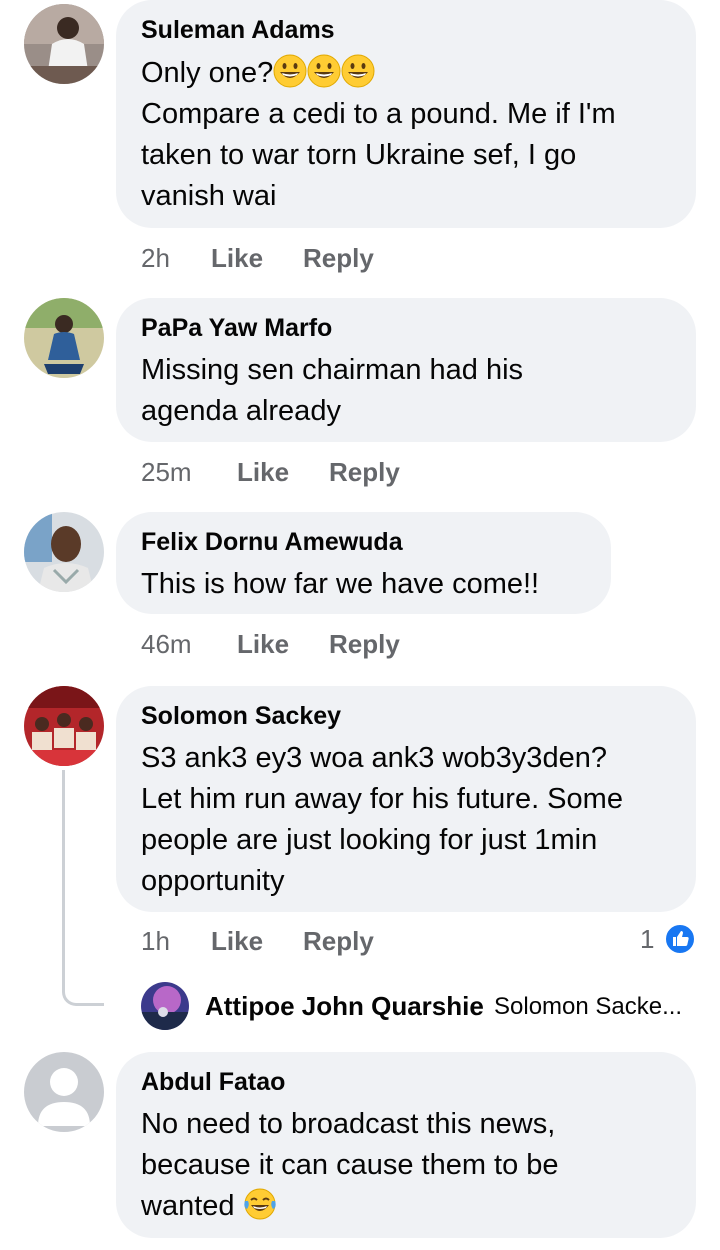 This screenshot has height=1250, width=720. What do you see at coordinates (680, 939) in the screenshot?
I see `thumbs-up-icon` at bounding box center [680, 939].